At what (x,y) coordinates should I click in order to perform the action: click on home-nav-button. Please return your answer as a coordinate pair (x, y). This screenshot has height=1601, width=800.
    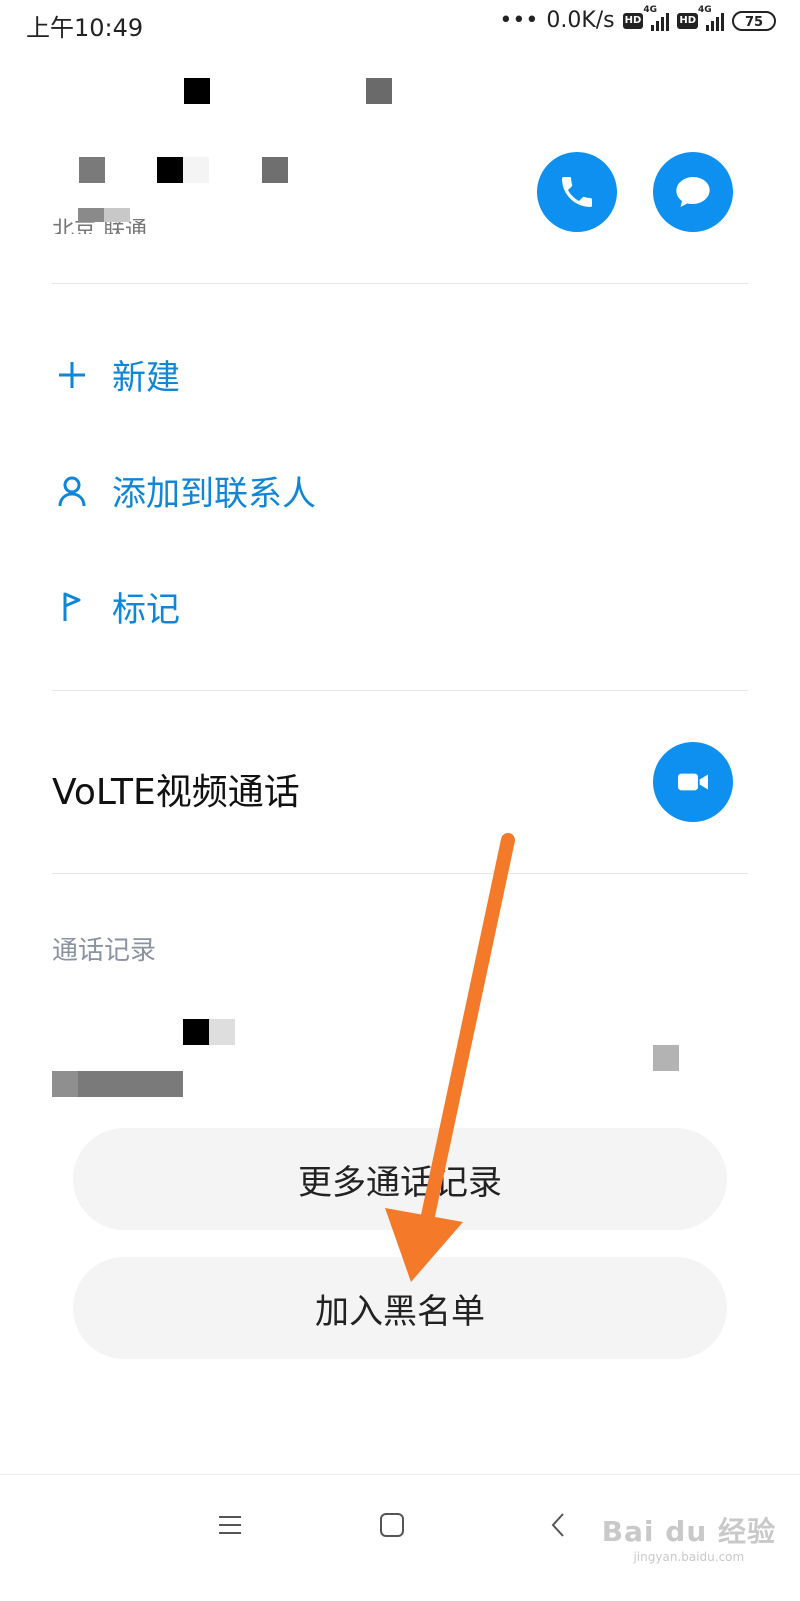
    Looking at the image, I should click on (392, 1525).